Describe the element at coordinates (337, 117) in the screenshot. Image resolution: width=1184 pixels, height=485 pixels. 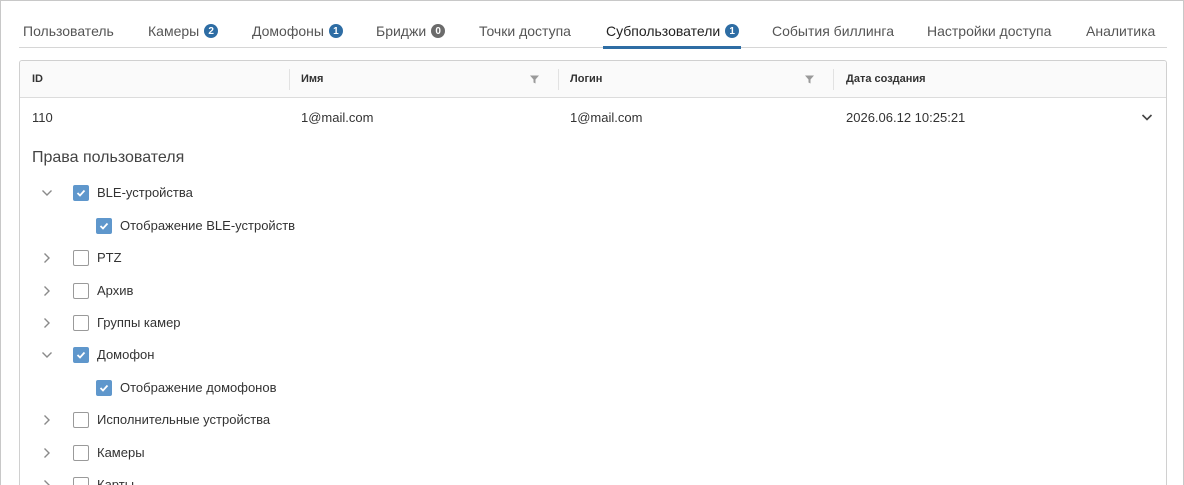
I see `cell-name: 1@mail.com` at that location.